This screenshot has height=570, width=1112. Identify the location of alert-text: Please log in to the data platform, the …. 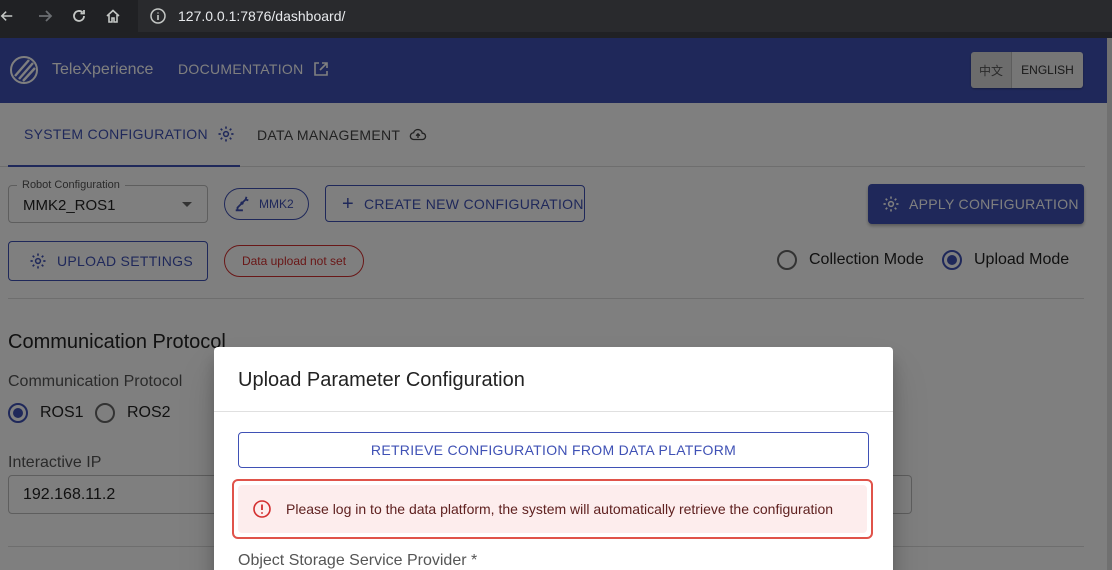
(560, 509).